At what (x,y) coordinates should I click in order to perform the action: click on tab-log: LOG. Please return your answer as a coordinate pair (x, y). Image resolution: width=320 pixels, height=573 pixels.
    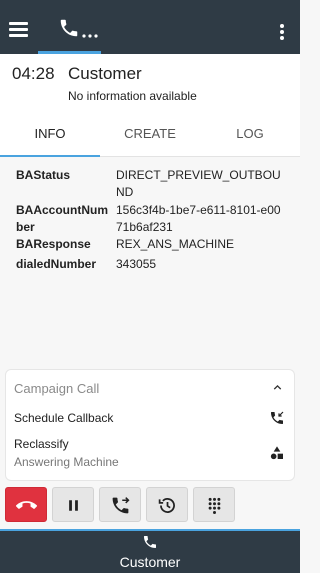
    Looking at the image, I should click on (250, 137).